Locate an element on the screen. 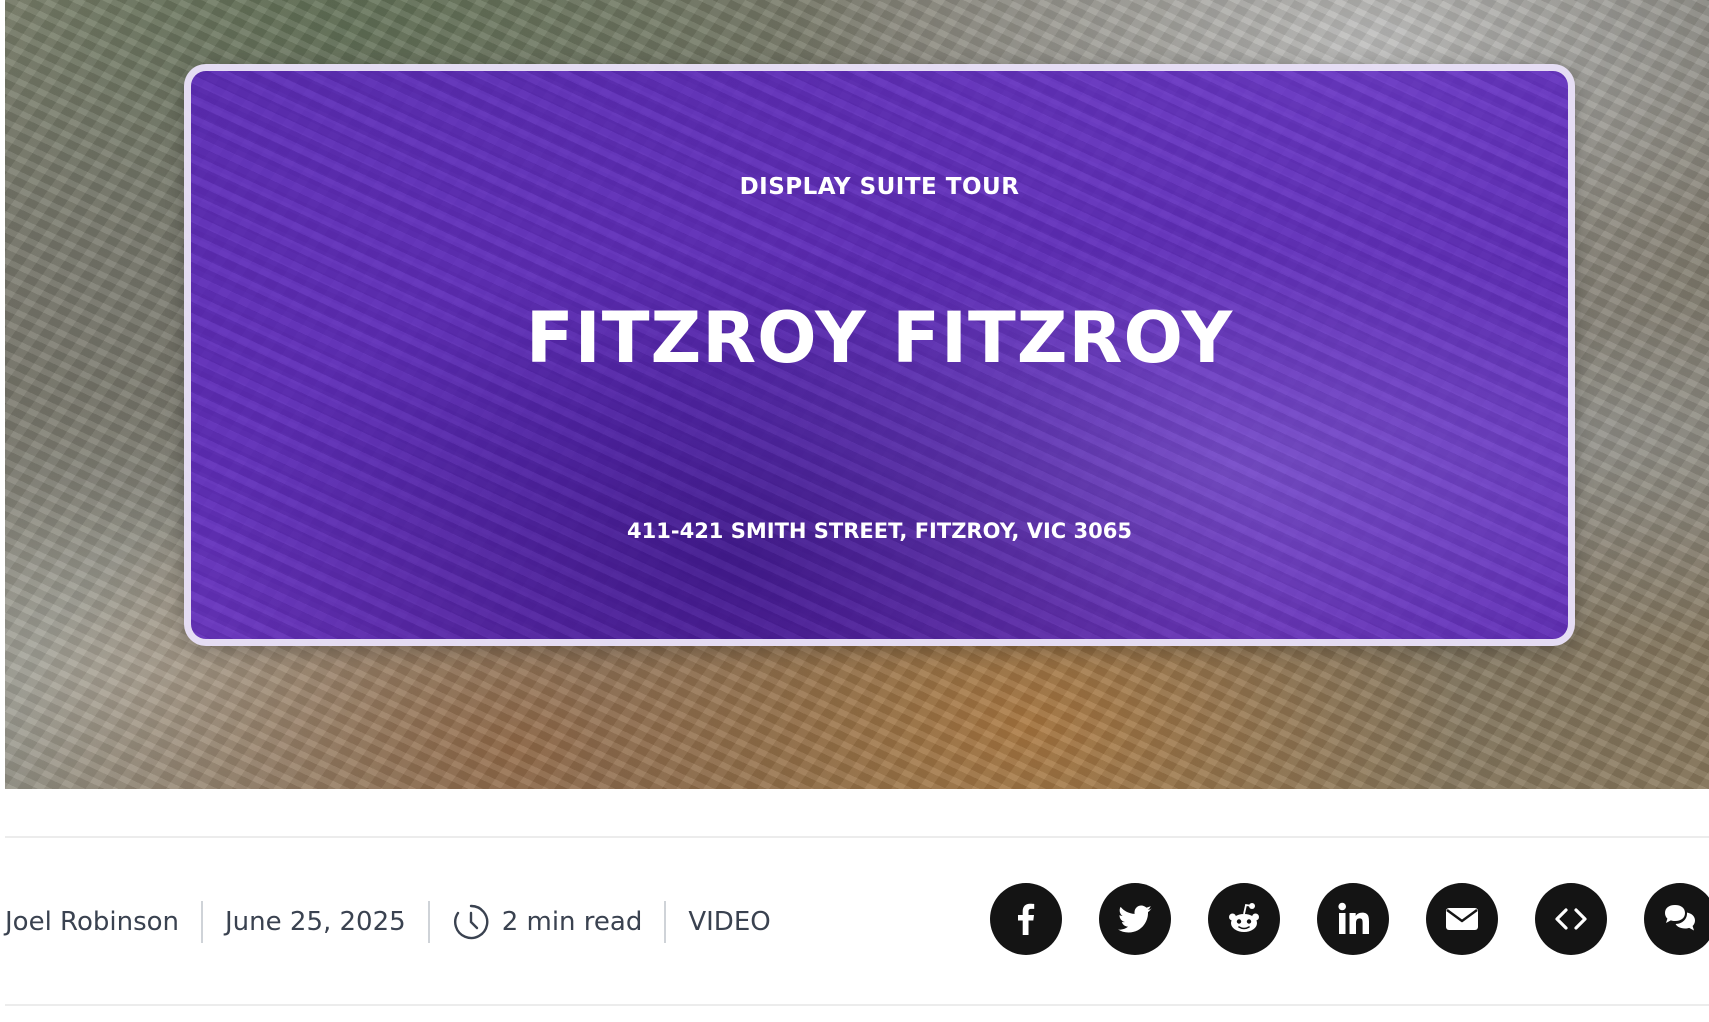  twitter-share-button is located at coordinates (1135, 919).